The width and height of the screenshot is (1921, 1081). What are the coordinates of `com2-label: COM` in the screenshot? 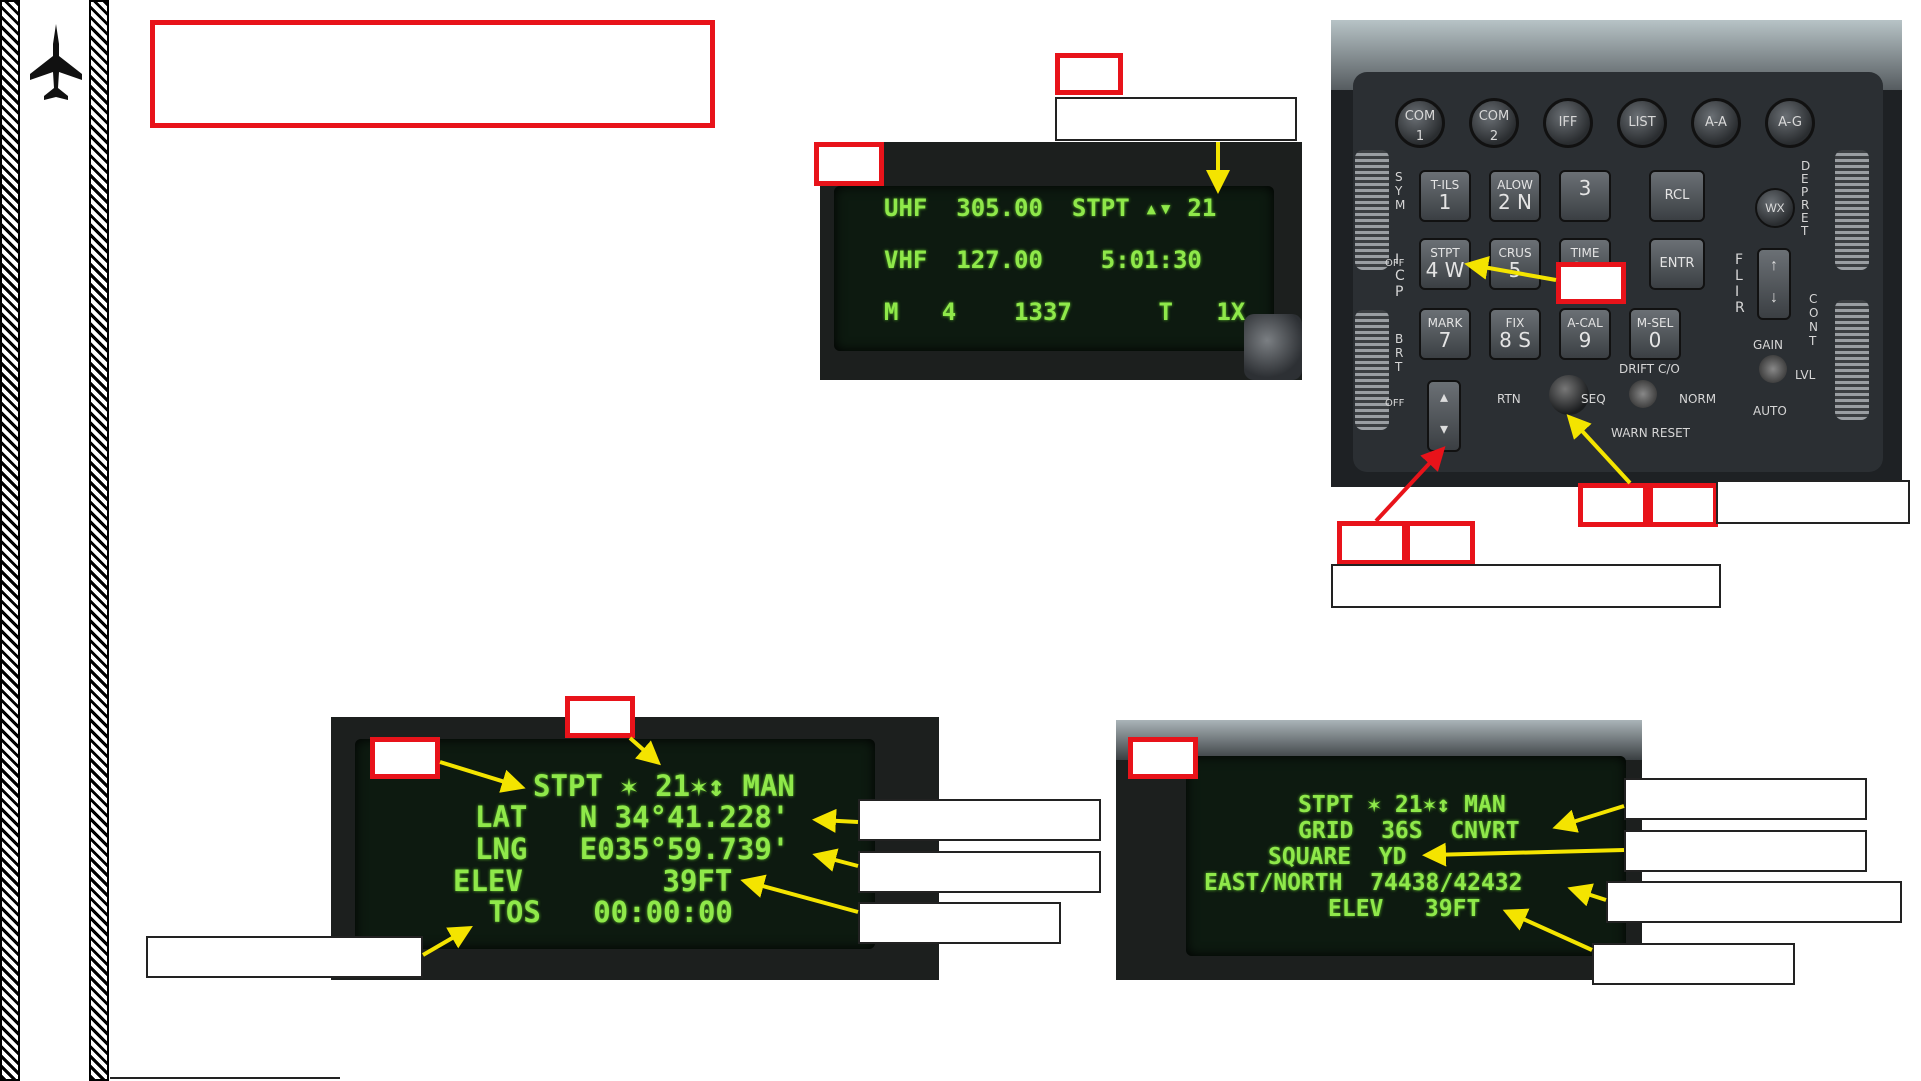 It's located at (1494, 116).